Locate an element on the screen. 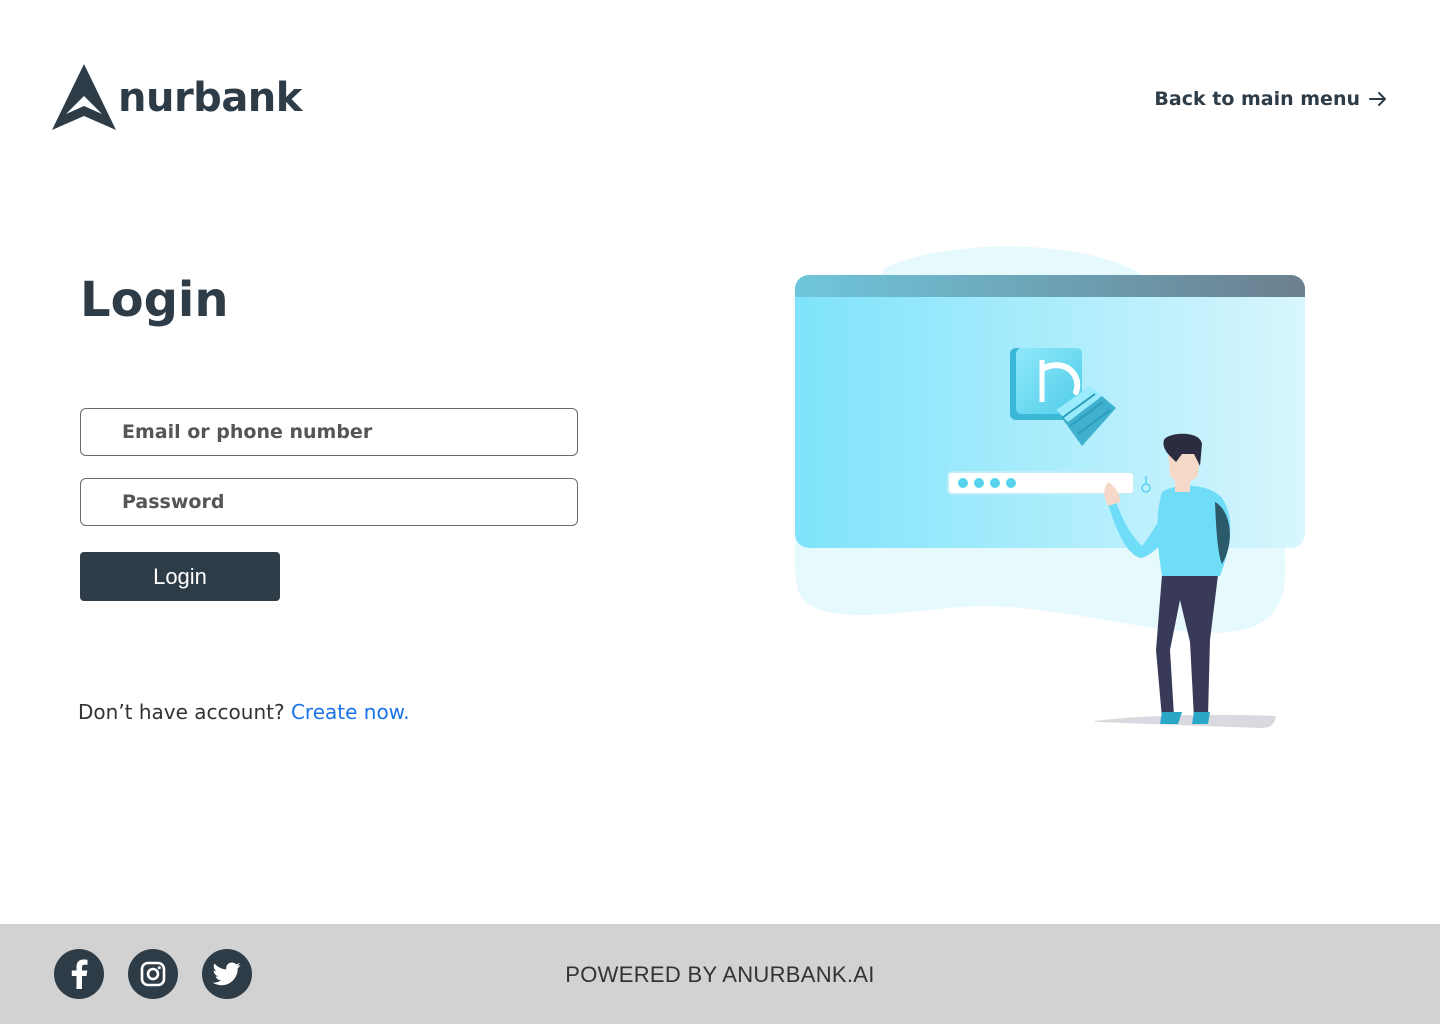 The height and width of the screenshot is (1024, 1440). powered-by-text: POWERED BY ANURBANK.AI is located at coordinates (720, 974).